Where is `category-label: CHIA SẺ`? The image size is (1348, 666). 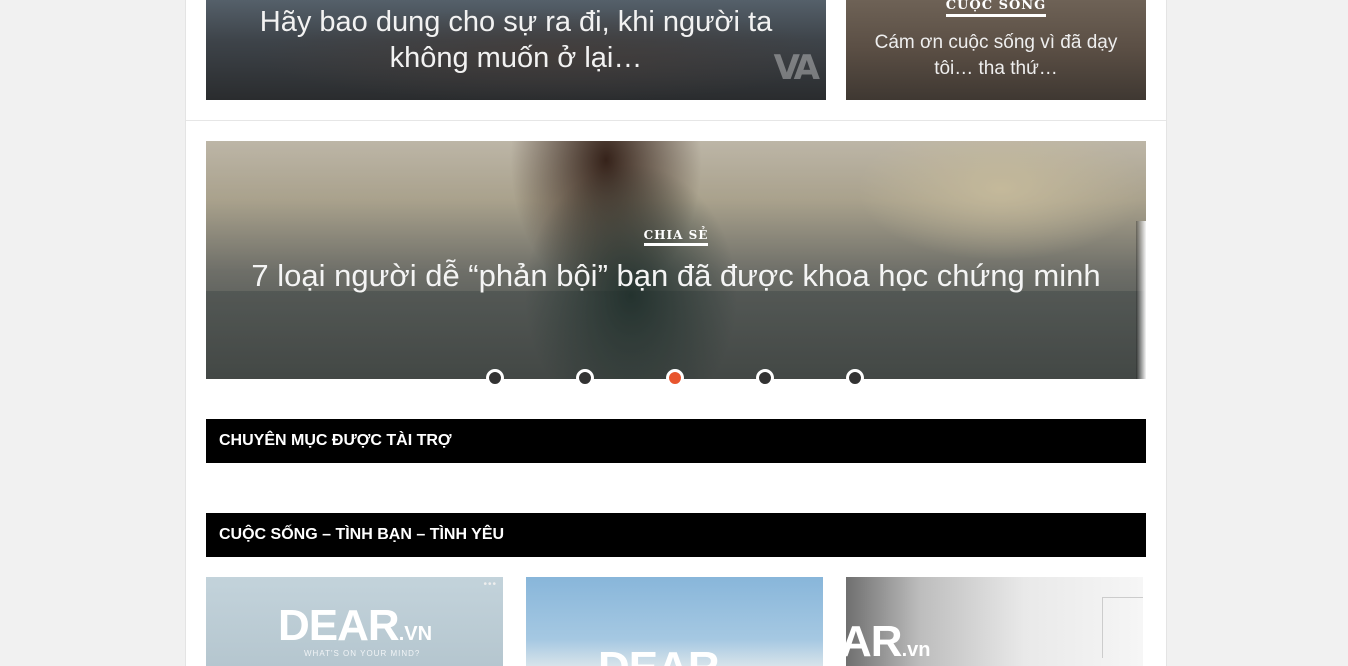
category-label: CHIA SẺ is located at coordinates (676, 237).